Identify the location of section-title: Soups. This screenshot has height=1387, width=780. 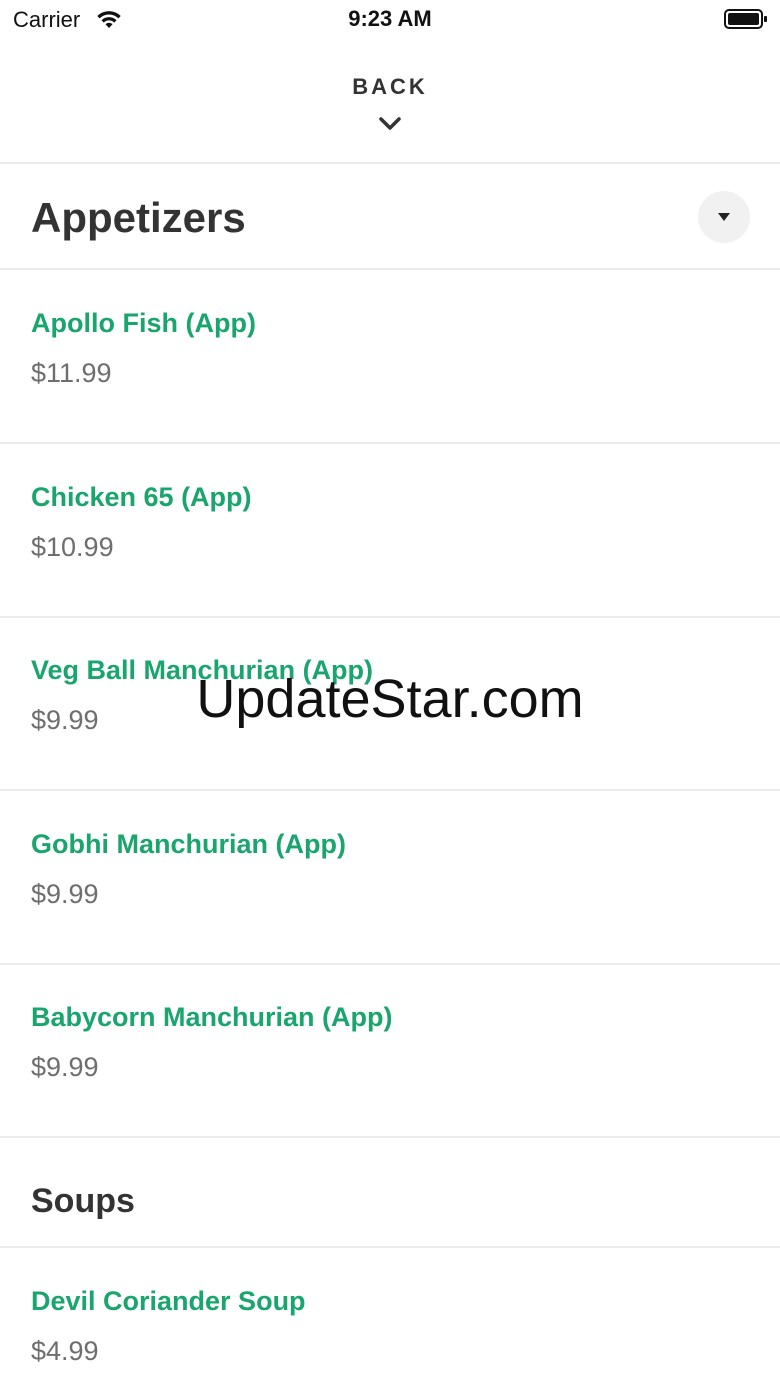
(83, 1201).